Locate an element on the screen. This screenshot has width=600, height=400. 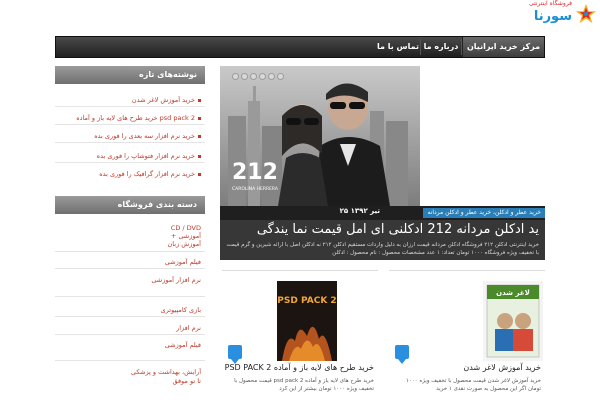
recent-post-link: خرید نرم افزار فتوشاپ را فوری بده is located at coordinates (130, 156).